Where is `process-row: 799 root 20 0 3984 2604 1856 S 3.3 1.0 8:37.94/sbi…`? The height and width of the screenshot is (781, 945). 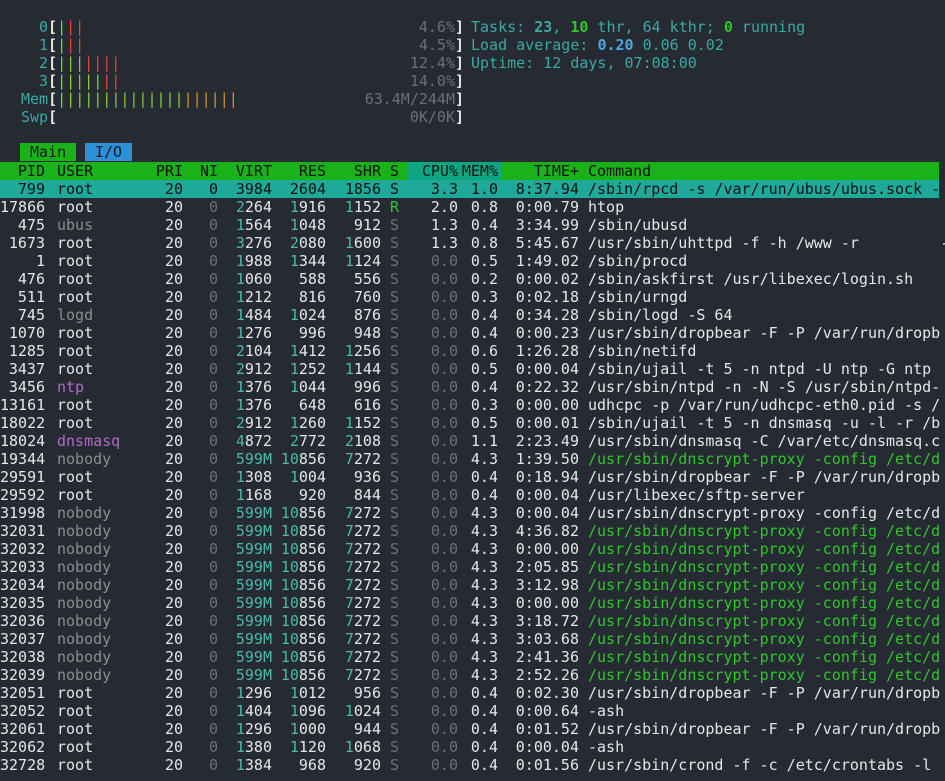
process-row: 799 root 20 0 3984 2604 1856 S 3.3 1.0 8:37.94/sbi… is located at coordinates (470, 189).